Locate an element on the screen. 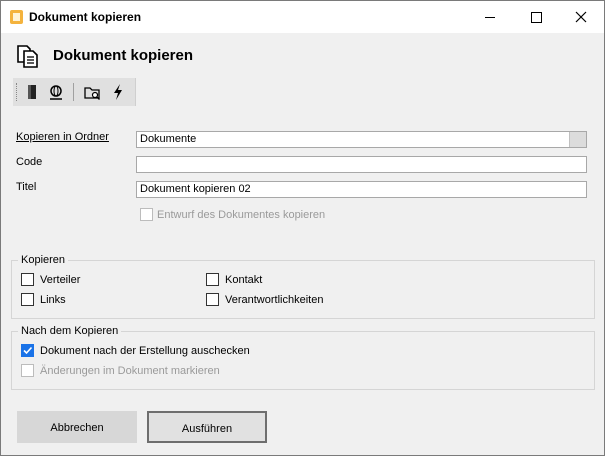  exit-button is located at coordinates (32, 92).